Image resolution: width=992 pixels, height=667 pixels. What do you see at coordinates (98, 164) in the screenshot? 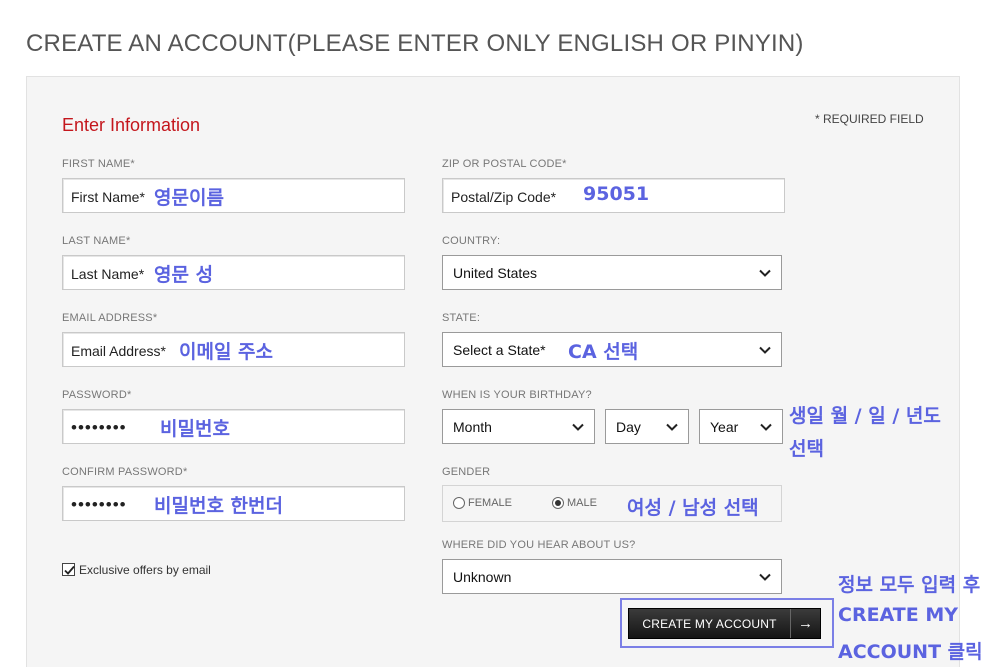
I see `first-name-label: FIRST NAME*` at bounding box center [98, 164].